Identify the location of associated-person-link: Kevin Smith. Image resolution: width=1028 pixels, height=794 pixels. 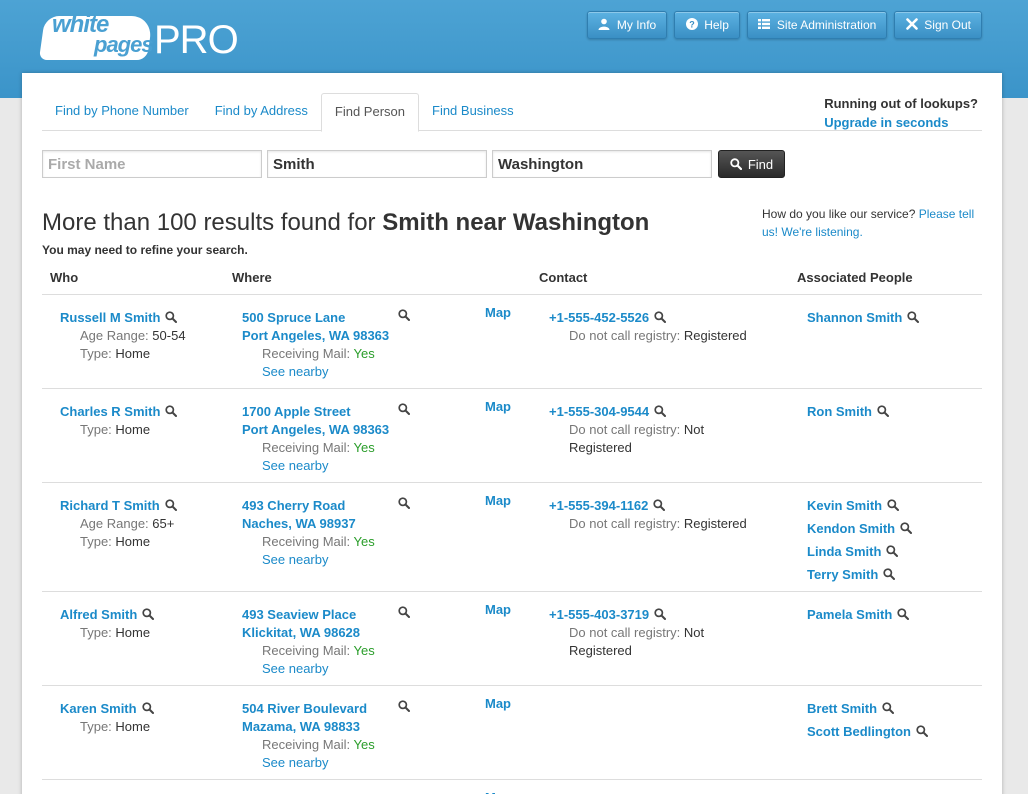
(844, 505).